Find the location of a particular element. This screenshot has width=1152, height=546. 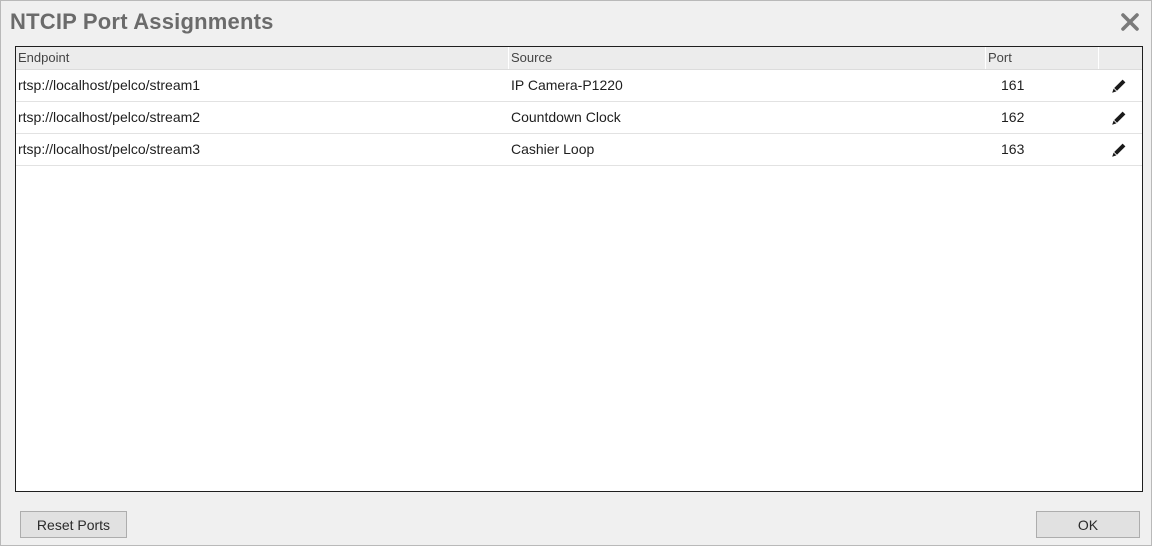

column-header-port: Port is located at coordinates (1042, 58).